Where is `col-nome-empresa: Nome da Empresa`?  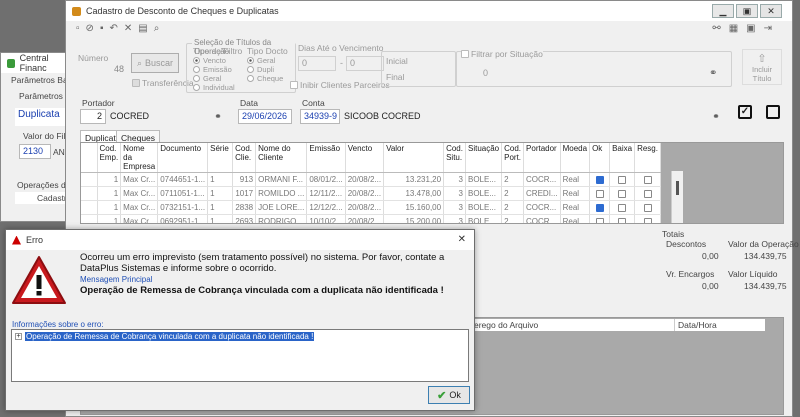
col-nome-empresa: Nome da Empresa is located at coordinates (139, 158).